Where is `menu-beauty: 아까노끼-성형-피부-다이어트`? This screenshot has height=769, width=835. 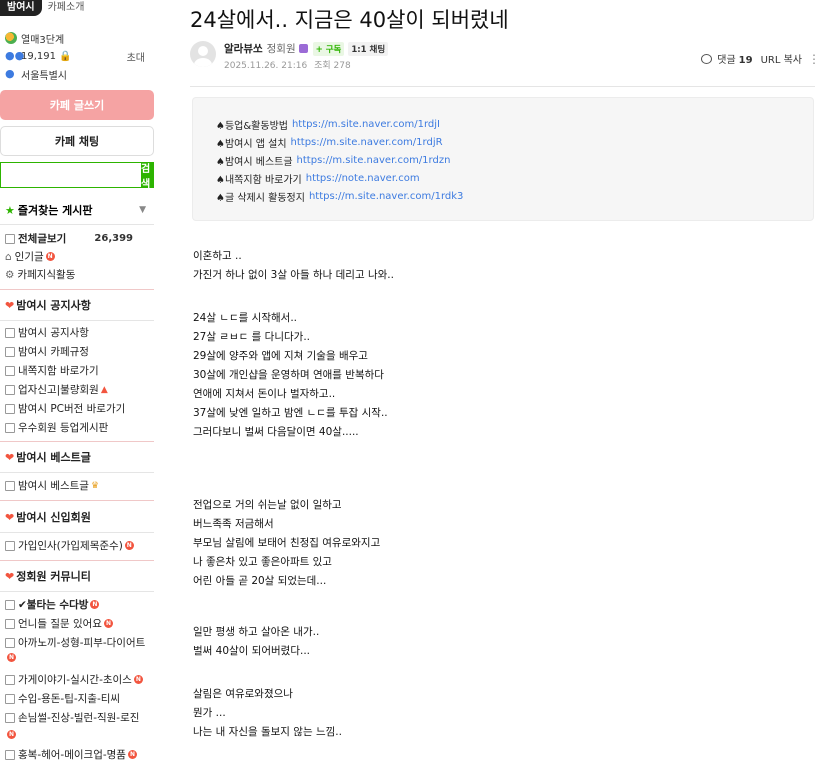
menu-beauty: 아까노끼-성형-피부-다이어트 is located at coordinates (80, 642).